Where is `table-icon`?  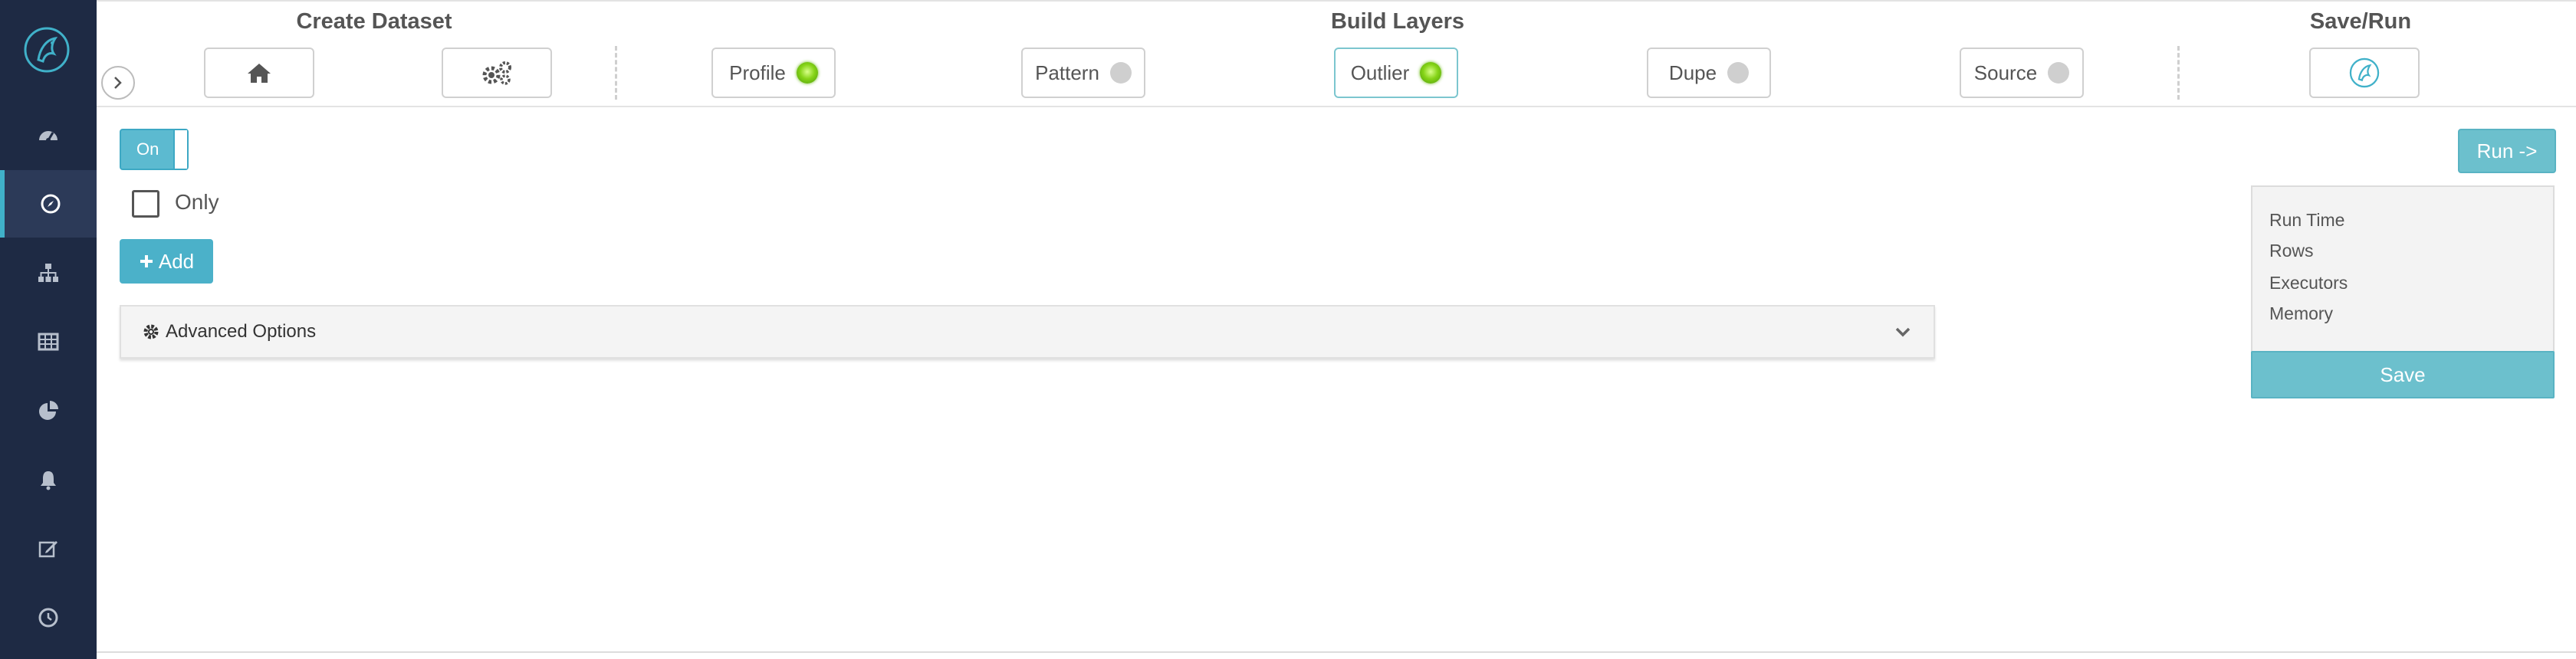 table-icon is located at coordinates (48, 342).